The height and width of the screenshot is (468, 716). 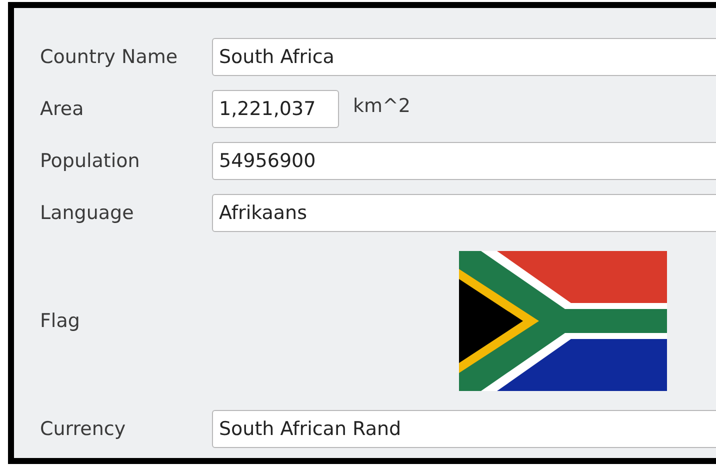 What do you see at coordinates (464, 57) in the screenshot?
I see `text-field: South Africa` at bounding box center [464, 57].